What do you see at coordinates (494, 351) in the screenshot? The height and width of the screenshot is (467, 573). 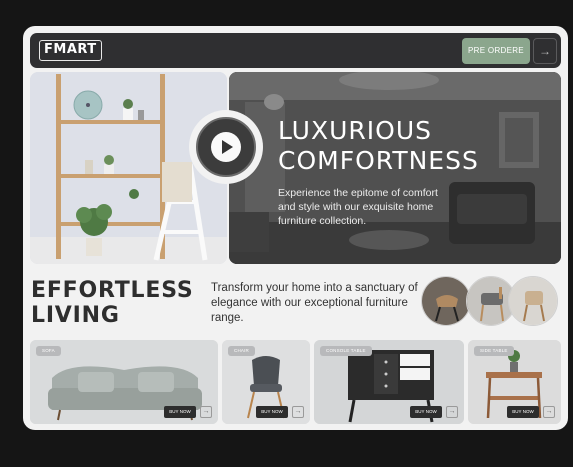 I see `product-tag: SIDE TABLE` at bounding box center [494, 351].